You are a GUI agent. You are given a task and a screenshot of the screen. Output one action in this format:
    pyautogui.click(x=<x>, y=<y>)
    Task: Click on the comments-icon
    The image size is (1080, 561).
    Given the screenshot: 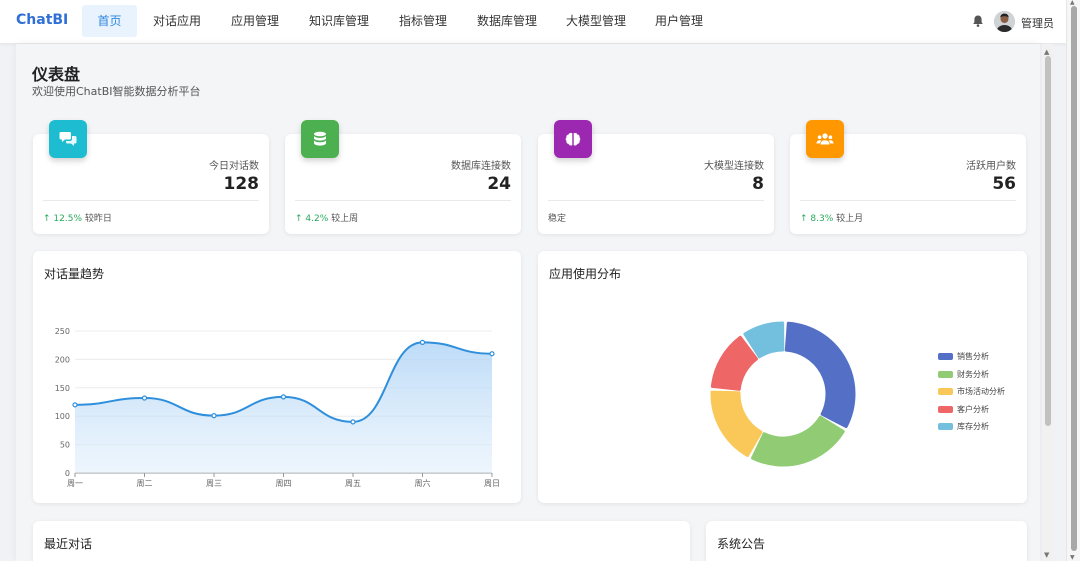 What is the action you would take?
    pyautogui.click(x=68, y=139)
    